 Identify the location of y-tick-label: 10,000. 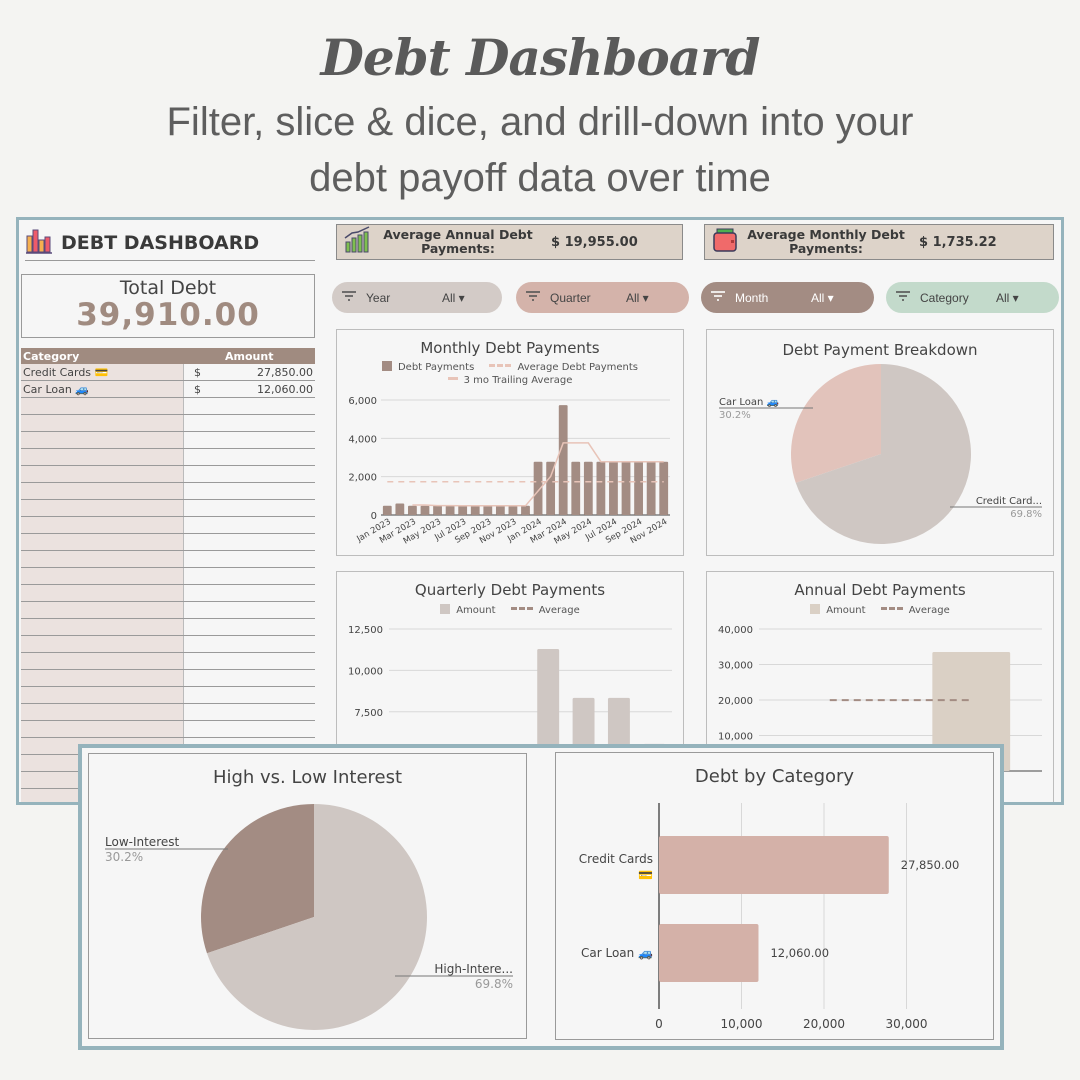
(365, 671).